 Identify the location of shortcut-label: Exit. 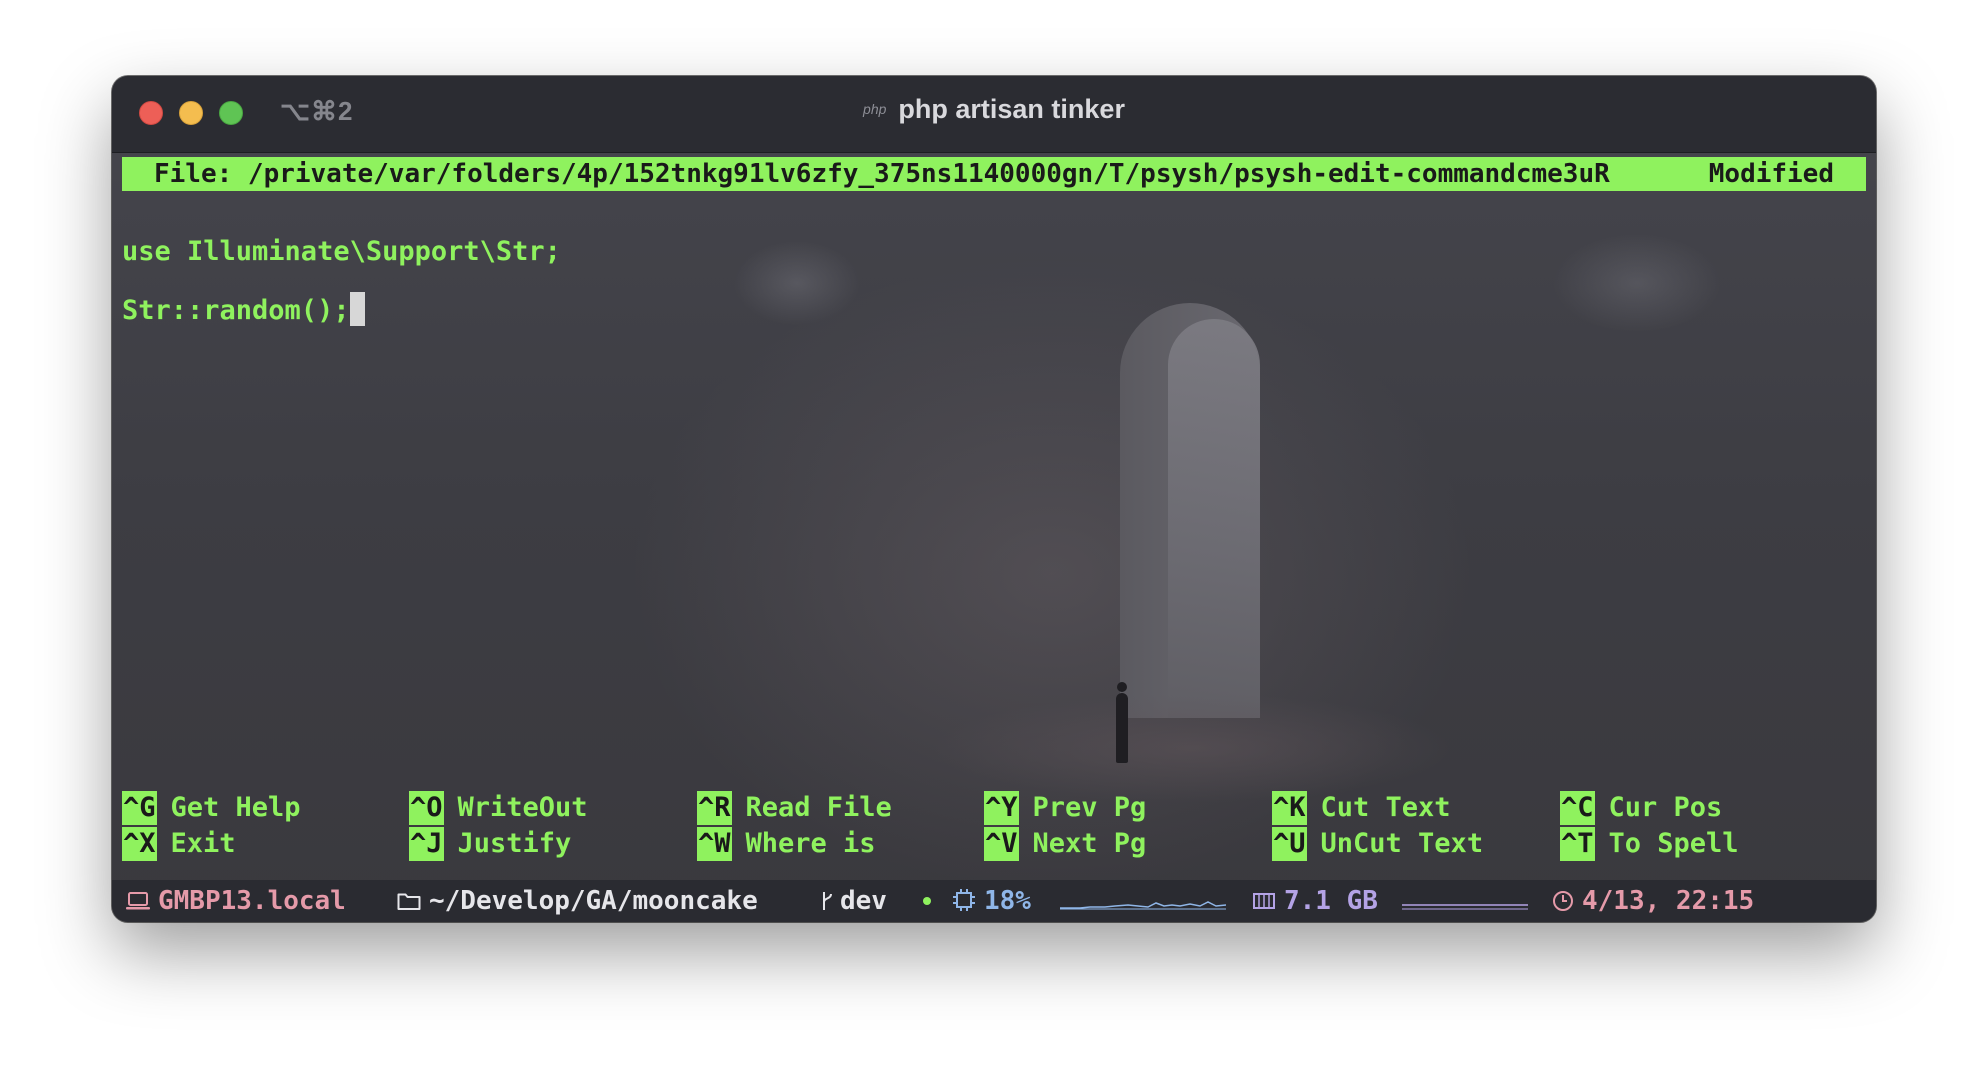
(203, 843).